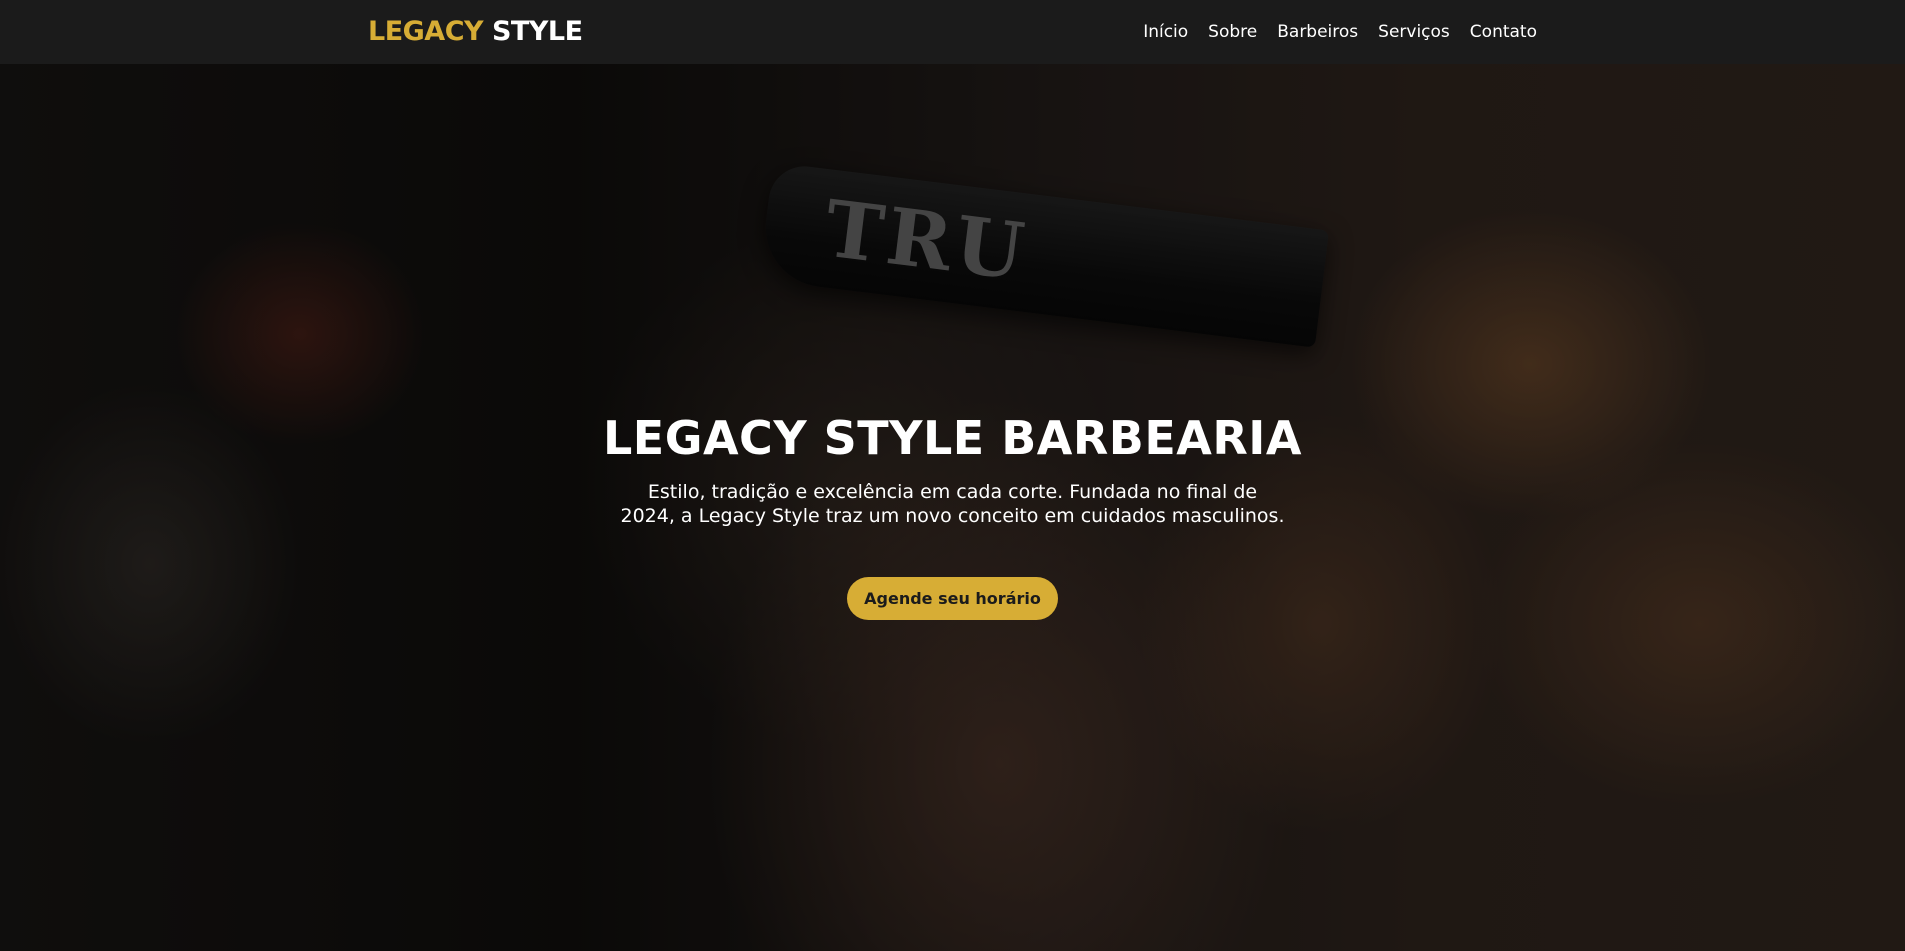  I want to click on main-nav: Início Sobre Barbeiros Serviços Contato, so click(1340, 32).